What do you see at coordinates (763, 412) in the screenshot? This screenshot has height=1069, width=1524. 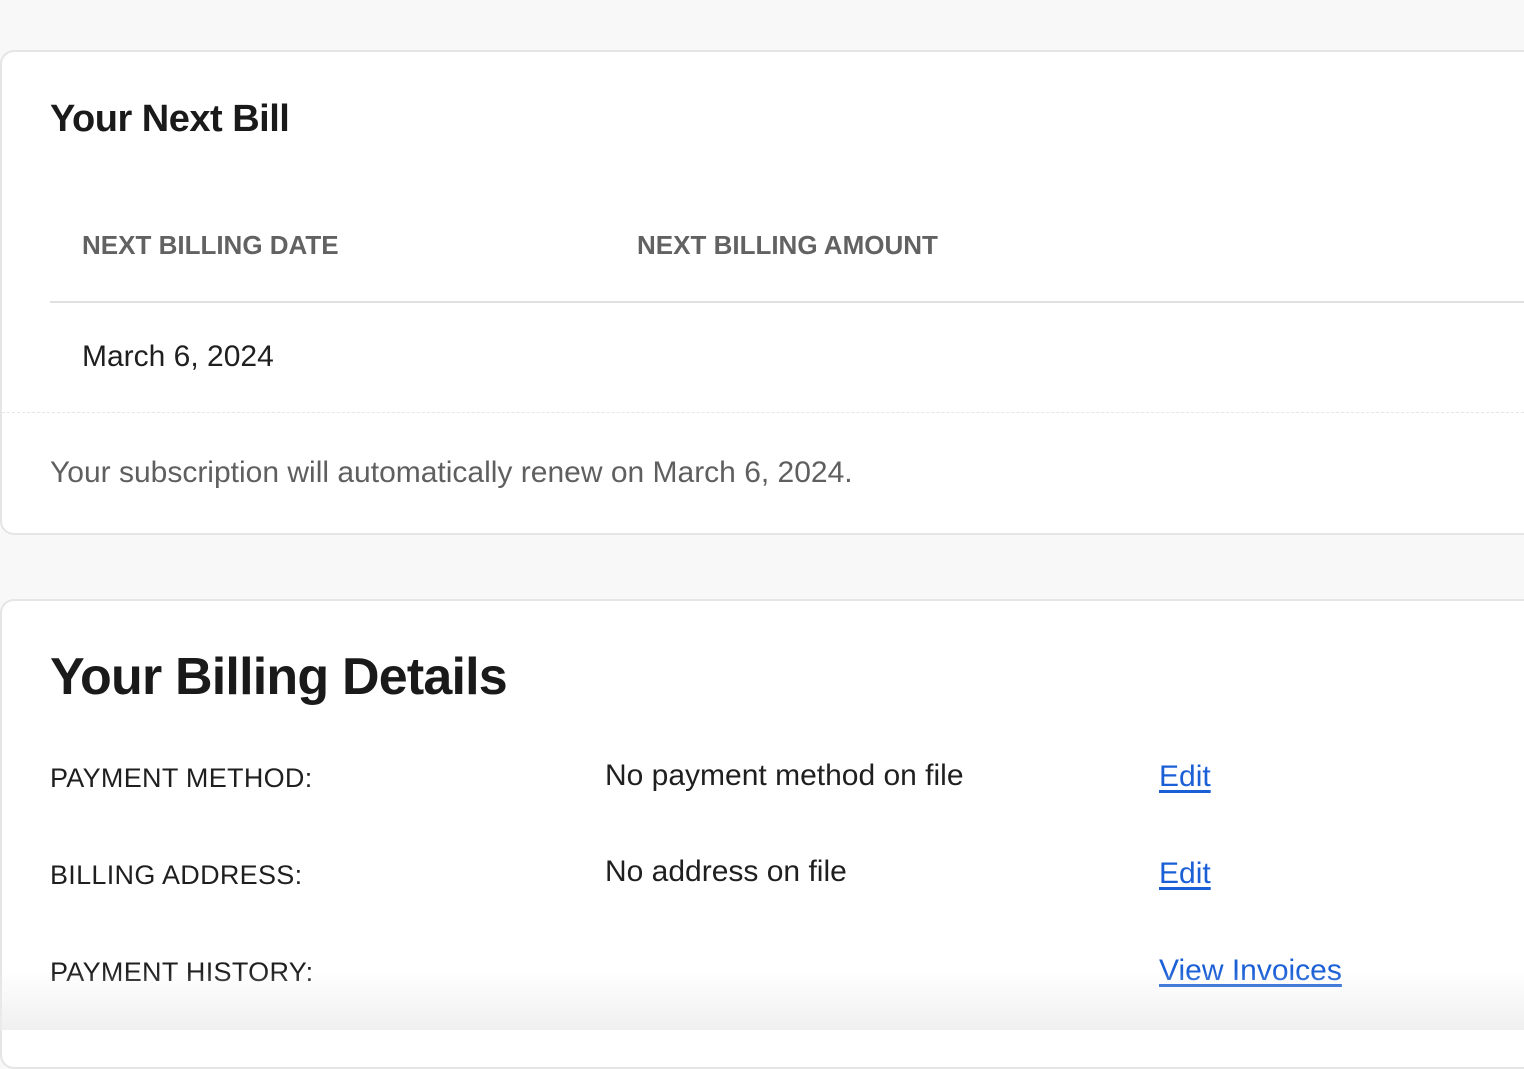 I see `table-row-divider` at bounding box center [763, 412].